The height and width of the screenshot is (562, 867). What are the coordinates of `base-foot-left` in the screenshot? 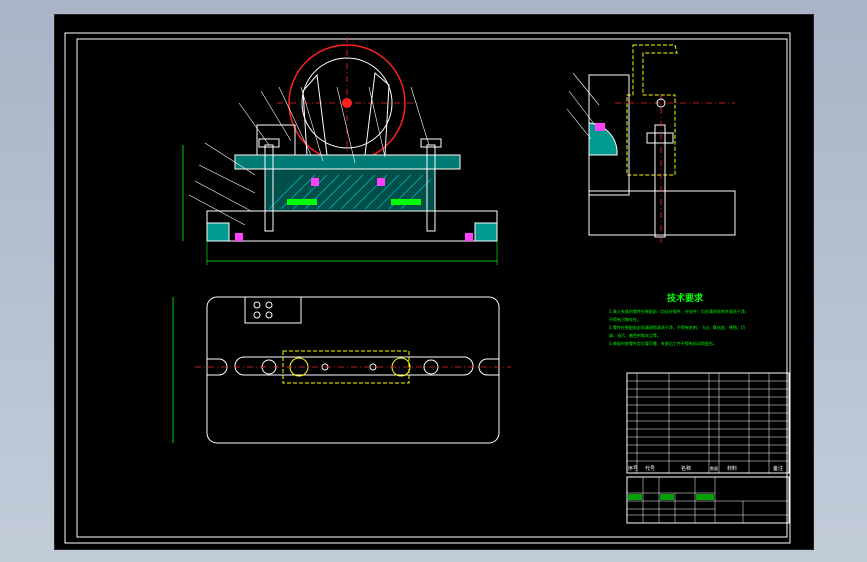 It's located at (218, 232).